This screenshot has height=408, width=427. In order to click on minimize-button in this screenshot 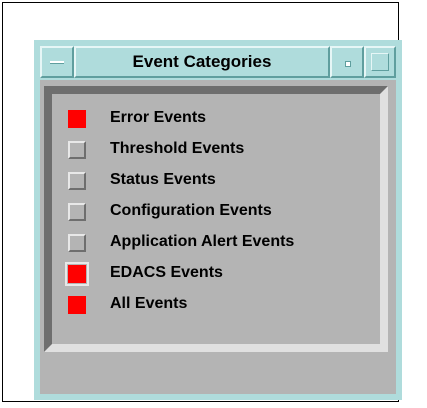, I will do `click(347, 62)`.